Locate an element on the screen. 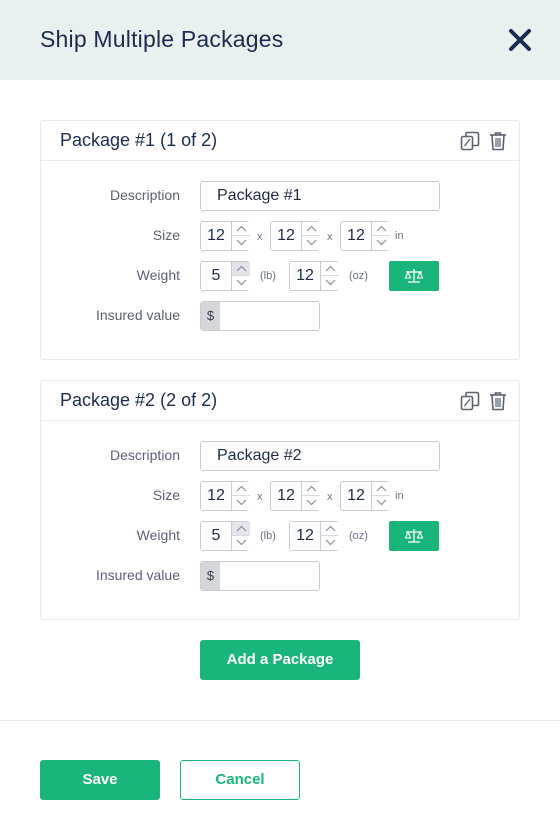 This screenshot has width=560, height=840. close-icon is located at coordinates (520, 40).